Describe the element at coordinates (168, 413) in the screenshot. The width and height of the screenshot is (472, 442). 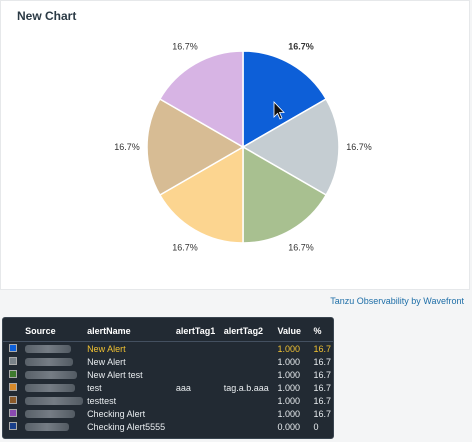
I see `table-row: Checking Alert 1.000 16.7` at that location.